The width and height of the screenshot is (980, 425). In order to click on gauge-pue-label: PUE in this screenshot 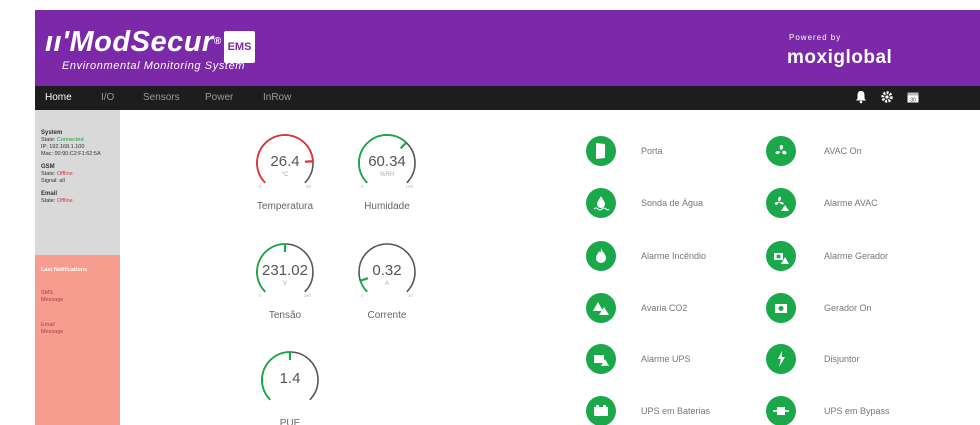, I will do `click(290, 421)`.